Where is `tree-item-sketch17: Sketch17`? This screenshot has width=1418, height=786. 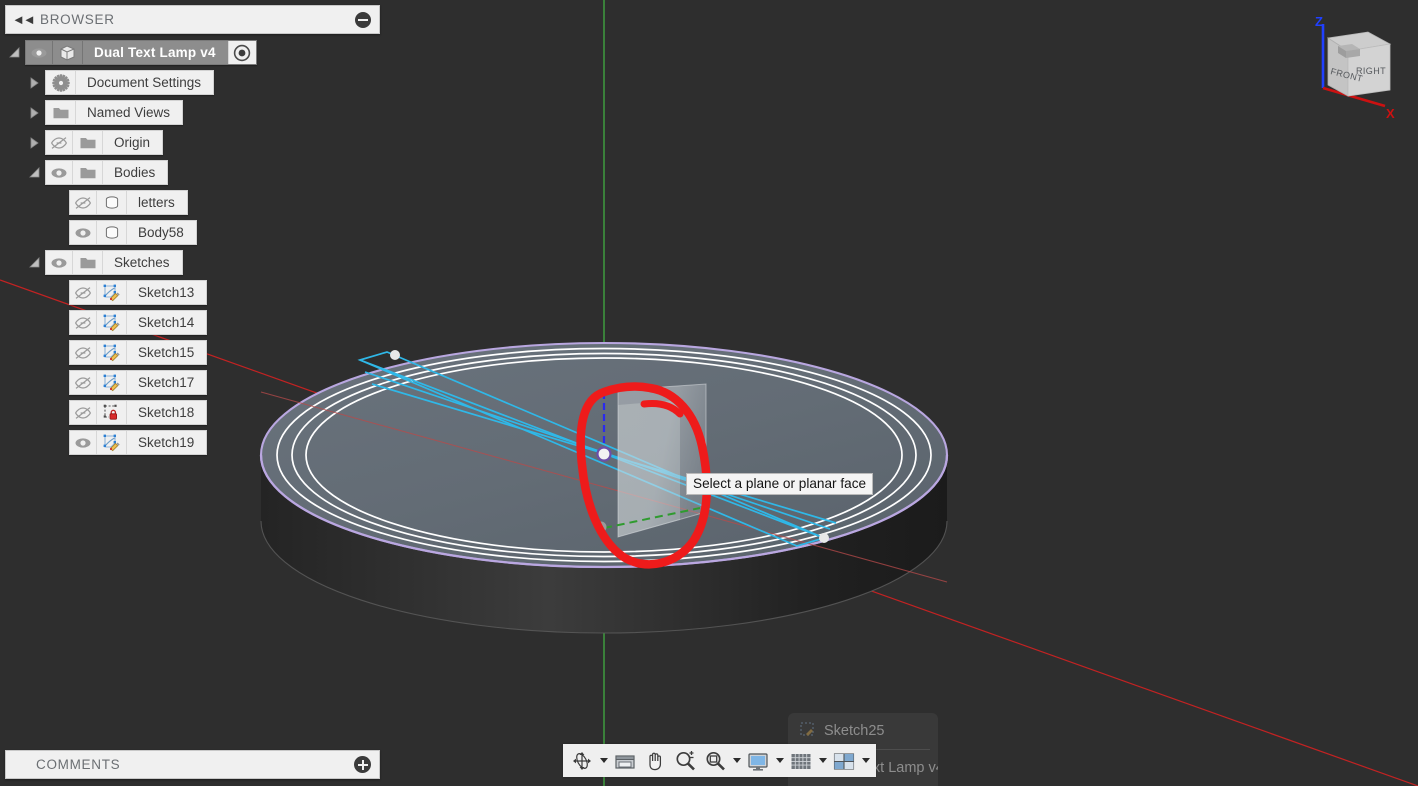 tree-item-sketch17: Sketch17 is located at coordinates (138, 382).